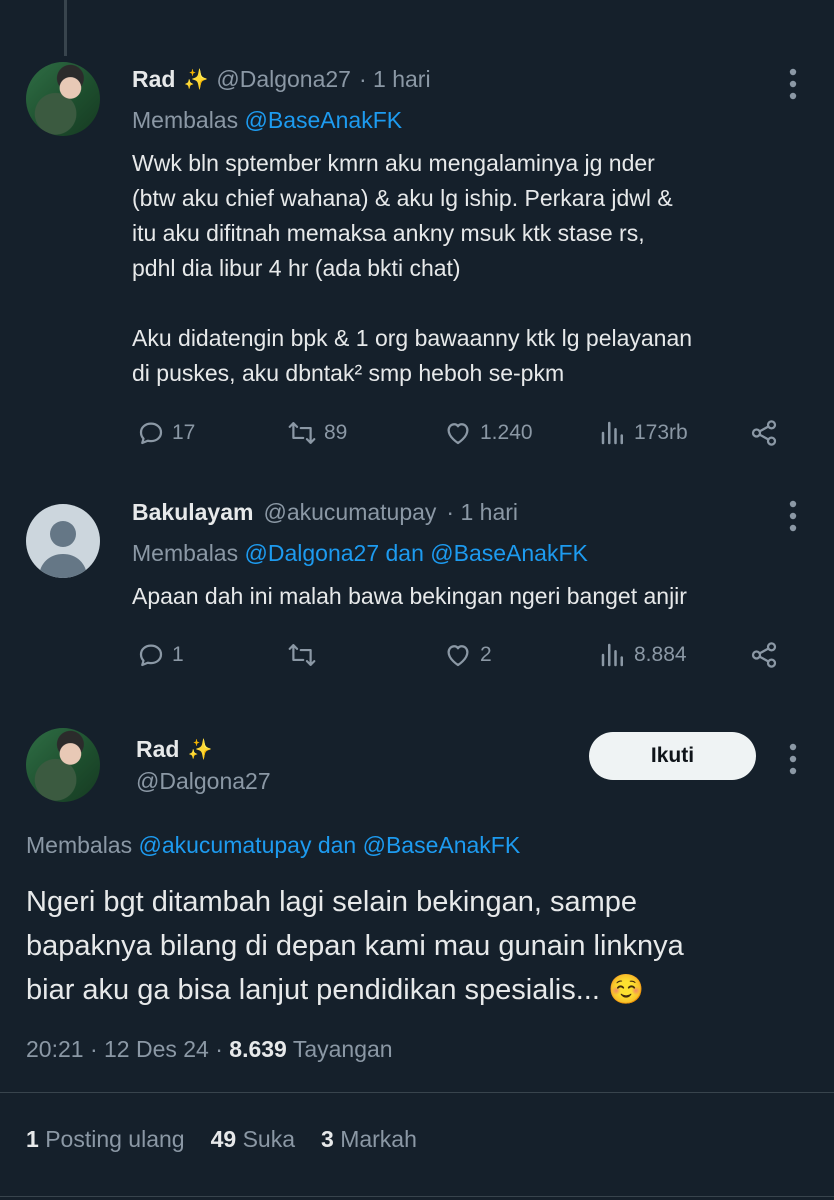 The width and height of the screenshot is (834, 1200). What do you see at coordinates (32, 1139) in the screenshot?
I see `reposts-count: 1` at bounding box center [32, 1139].